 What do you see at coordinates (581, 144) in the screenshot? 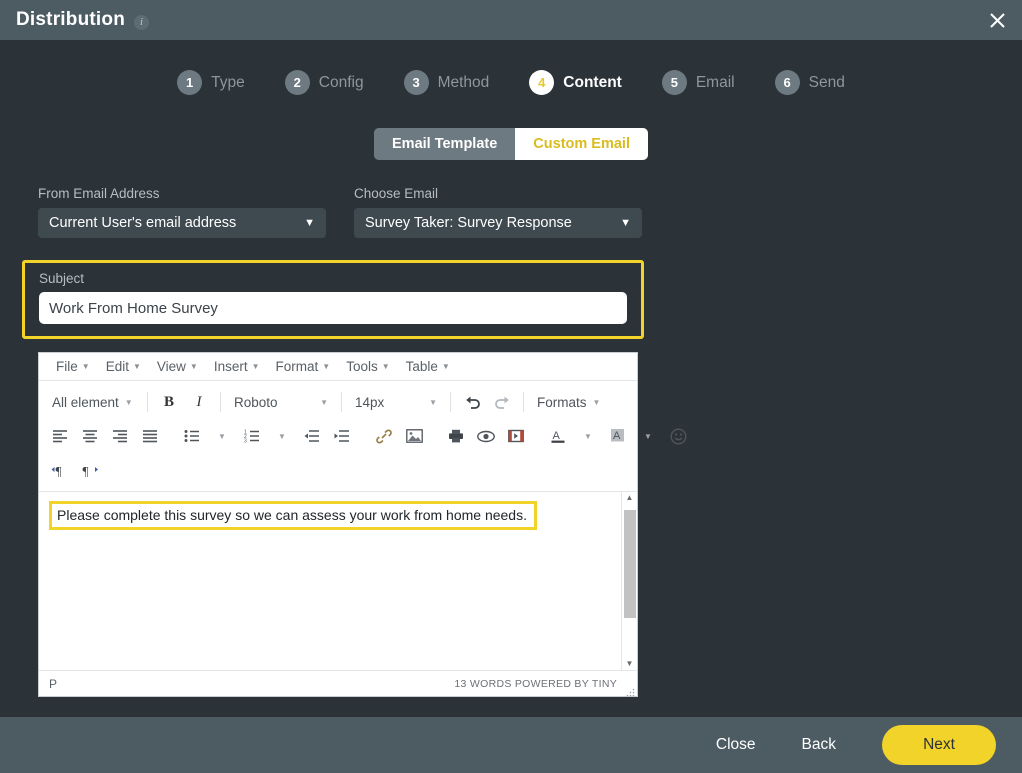
I see `tab-custom-email: Custom Email` at bounding box center [581, 144].